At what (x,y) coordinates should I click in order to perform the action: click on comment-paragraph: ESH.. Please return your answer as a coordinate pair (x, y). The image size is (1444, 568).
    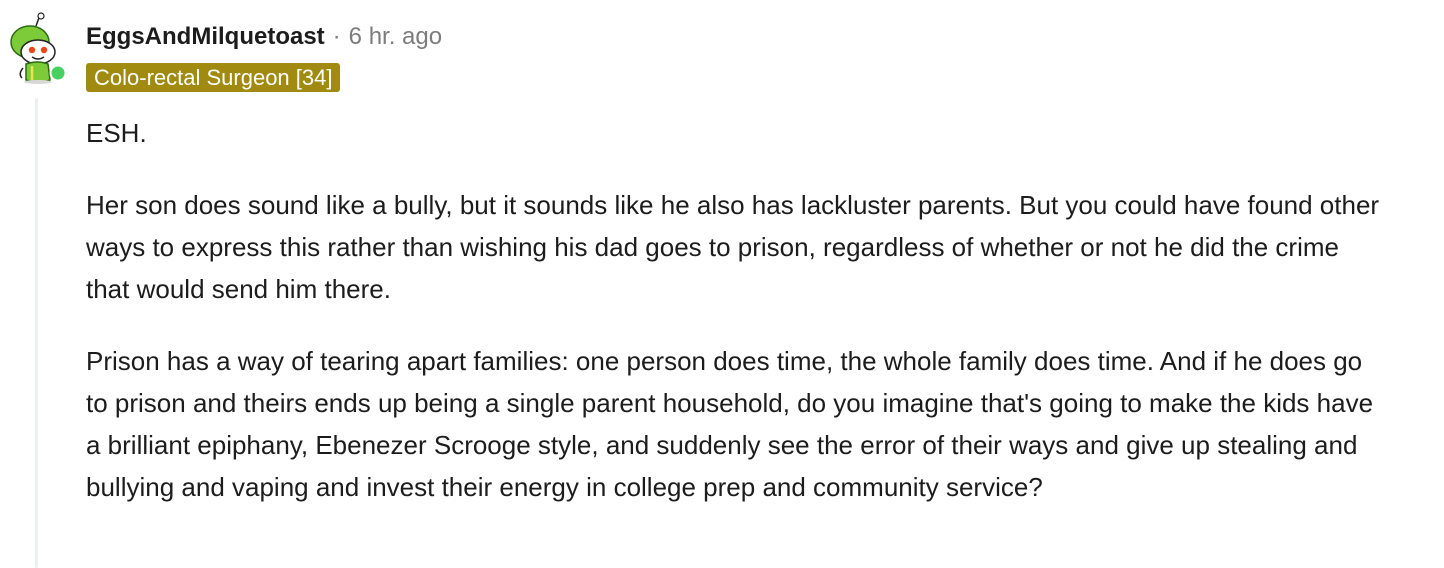
    Looking at the image, I should click on (116, 133).